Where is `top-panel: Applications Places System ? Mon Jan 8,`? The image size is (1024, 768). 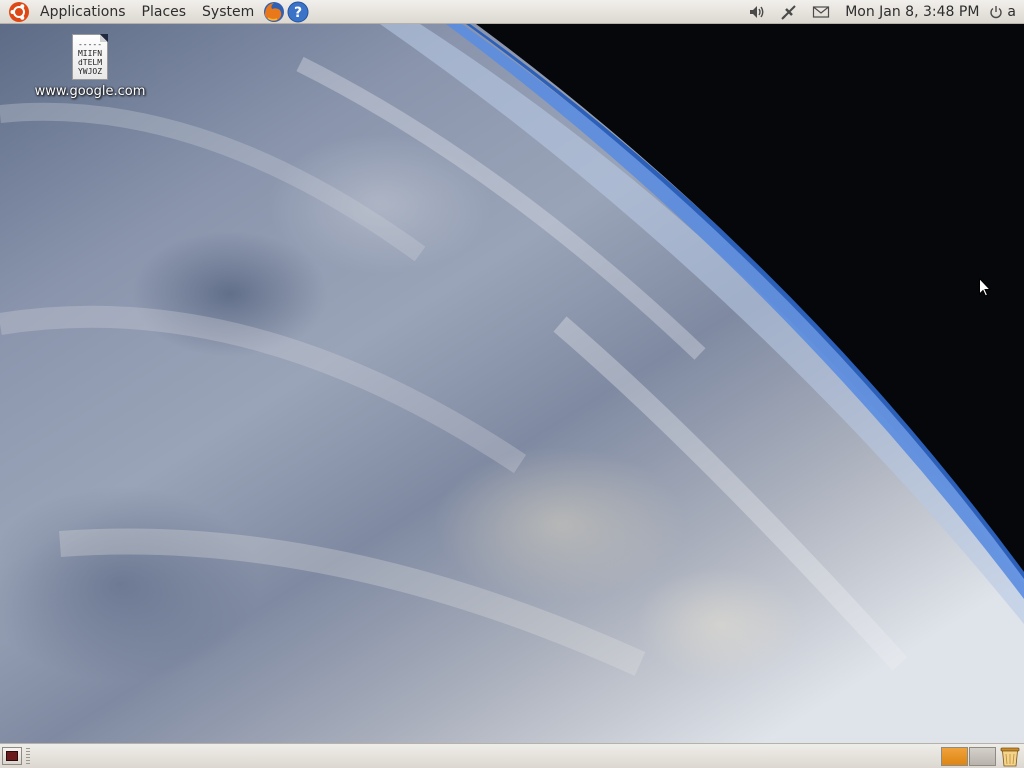 top-panel: Applications Places System ? Mon Jan 8, is located at coordinates (512, 12).